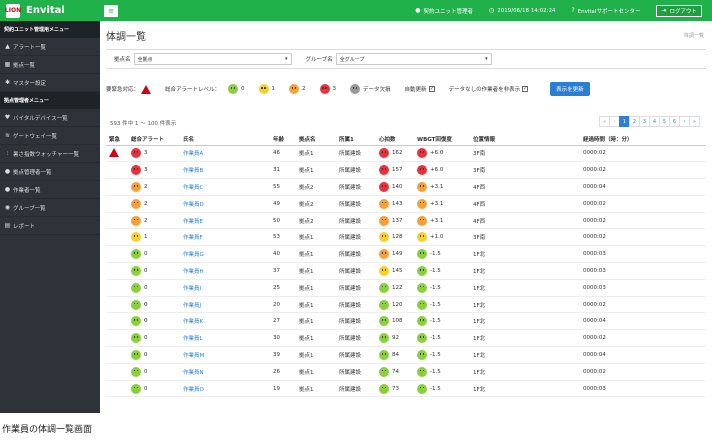  What do you see at coordinates (225, 372) in the screenshot?
I see `name-cell: 作業員N` at bounding box center [225, 372].